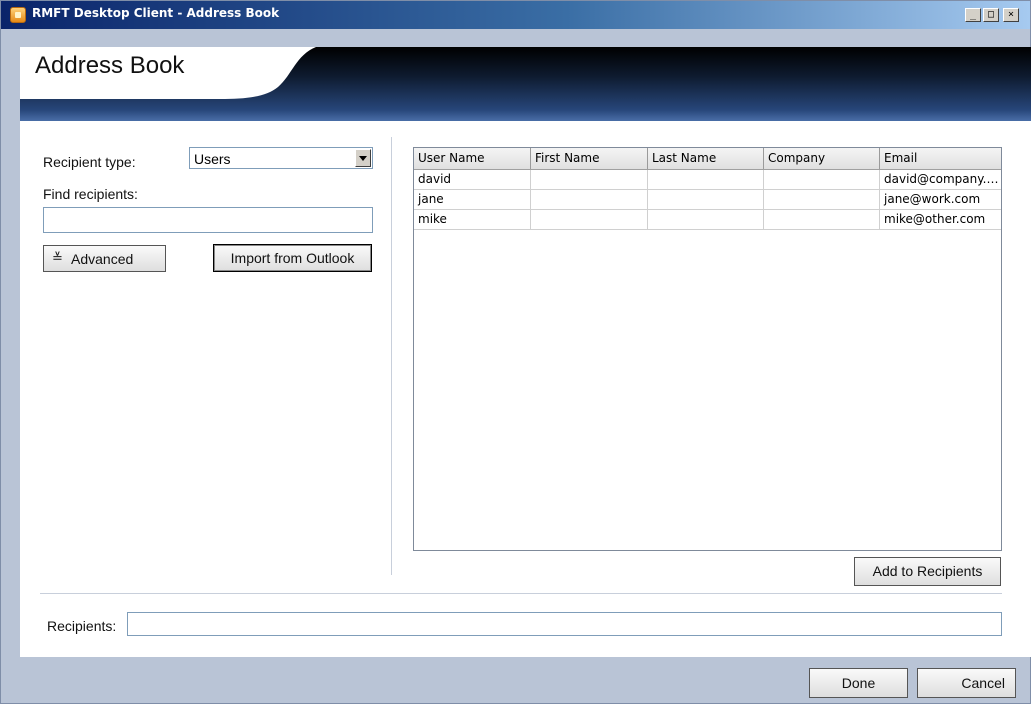 Image resolution: width=1031 pixels, height=704 pixels. What do you see at coordinates (212, 159) in the screenshot?
I see `recipient-type-value: Users` at bounding box center [212, 159].